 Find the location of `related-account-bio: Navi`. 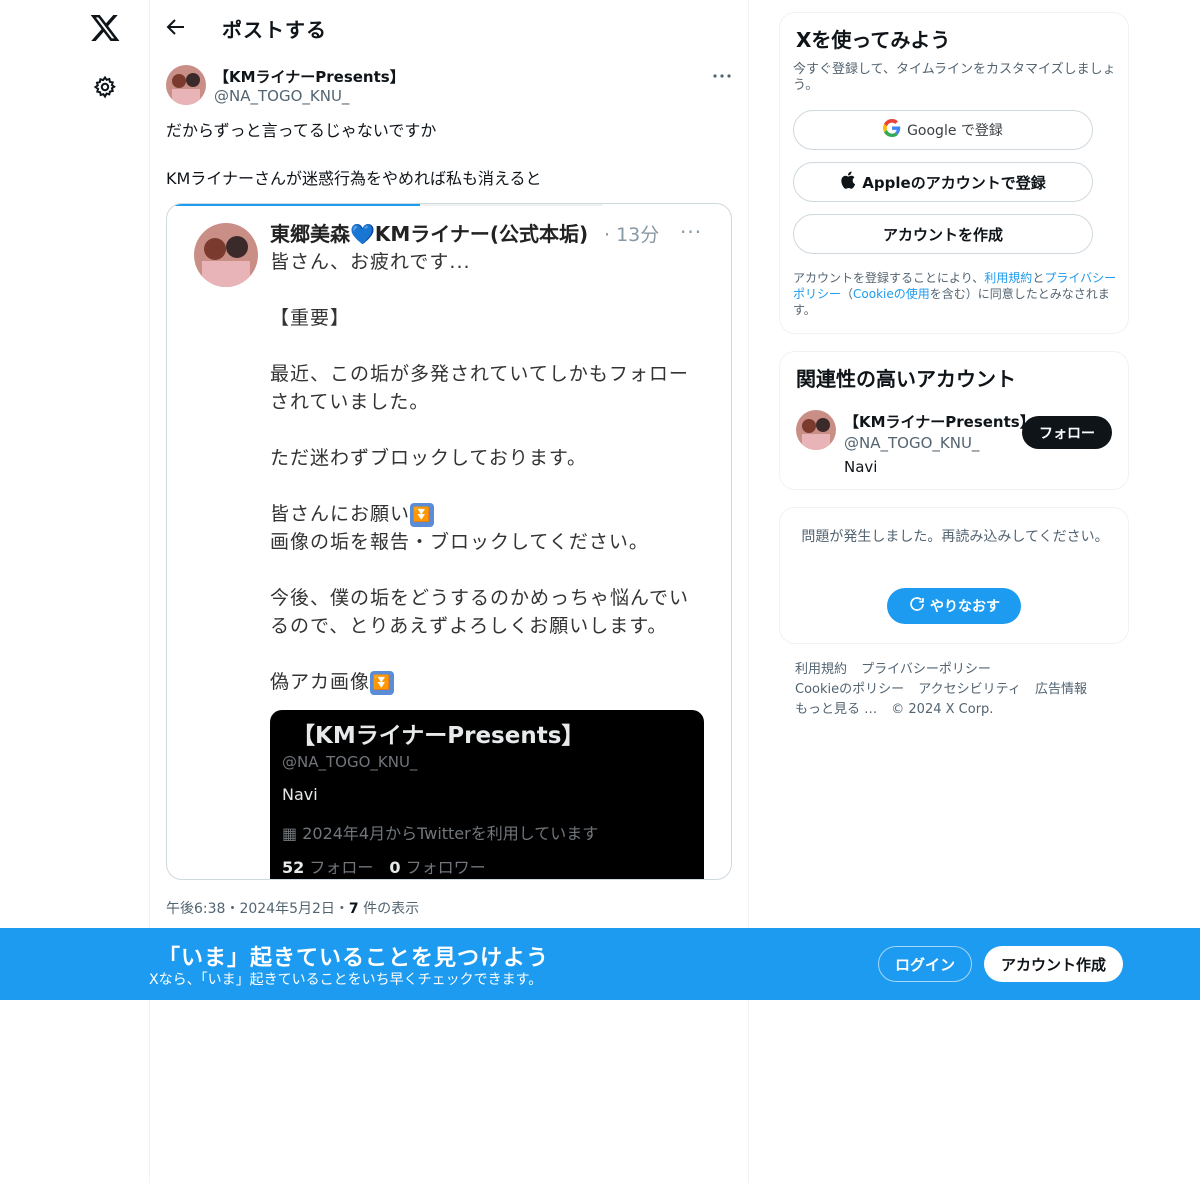

related-account-bio: Navi is located at coordinates (861, 467).